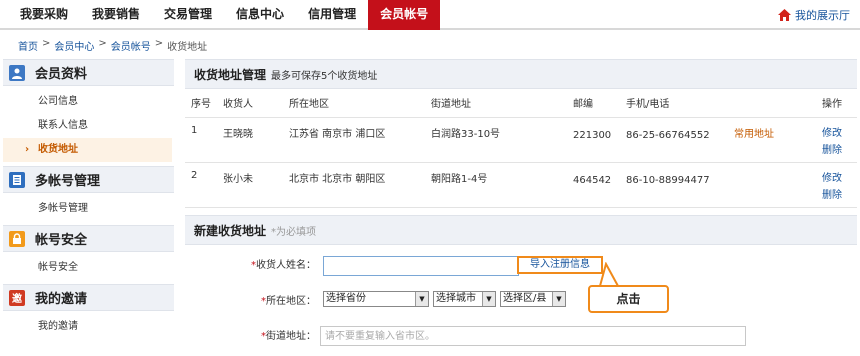 Image resolution: width=860 pixels, height=356 pixels. I want to click on sidebar-items: 我的邀请, so click(88, 327).